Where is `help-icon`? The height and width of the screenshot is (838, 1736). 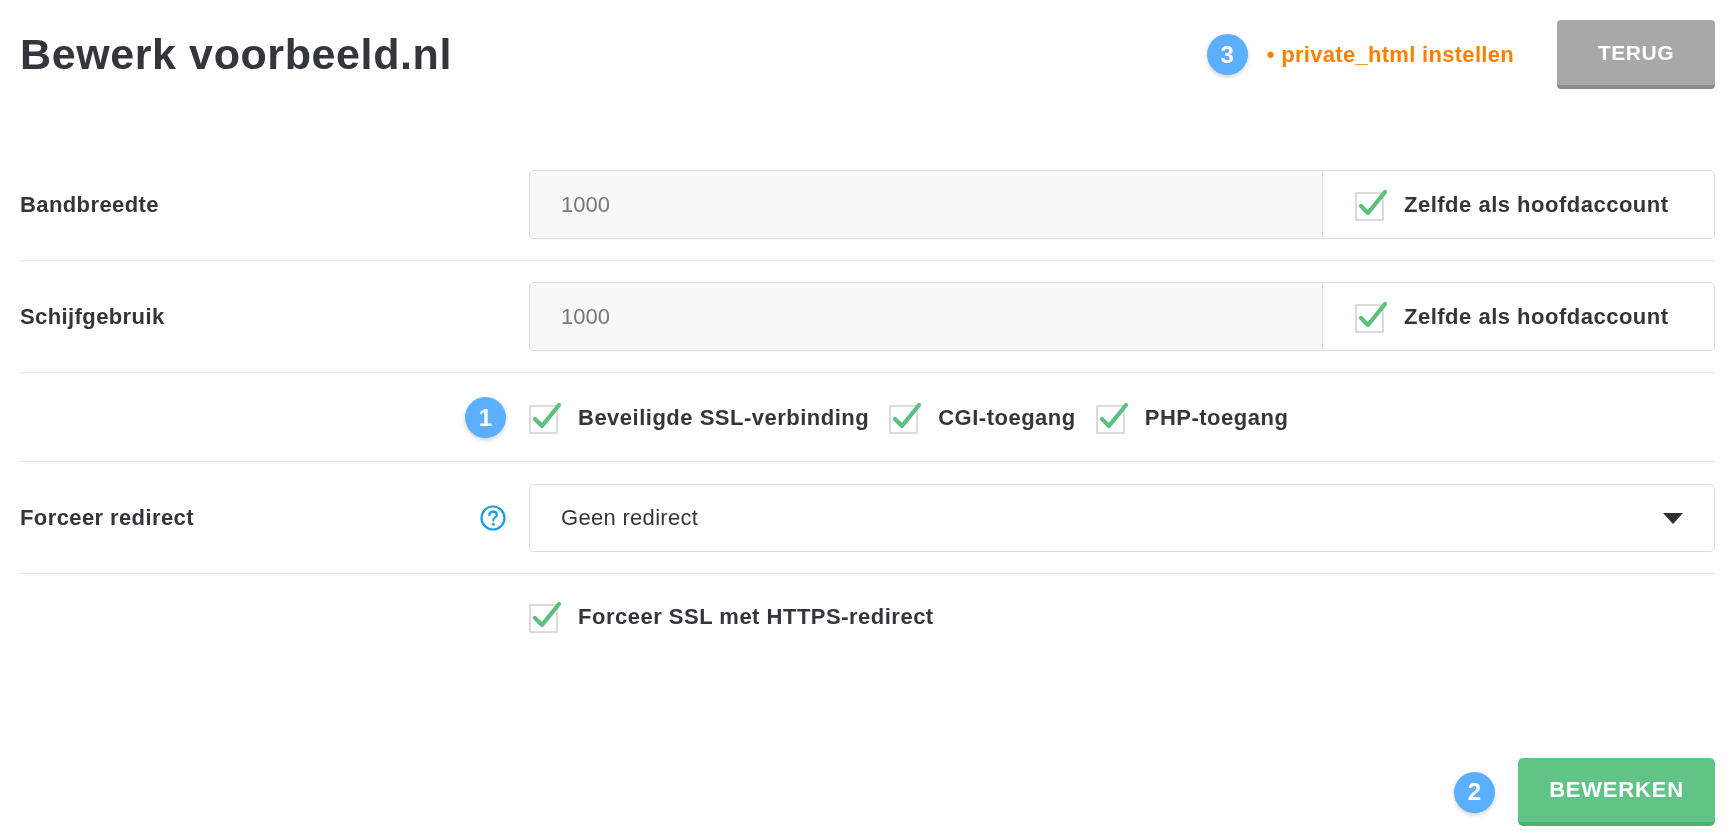
help-icon is located at coordinates (493, 518).